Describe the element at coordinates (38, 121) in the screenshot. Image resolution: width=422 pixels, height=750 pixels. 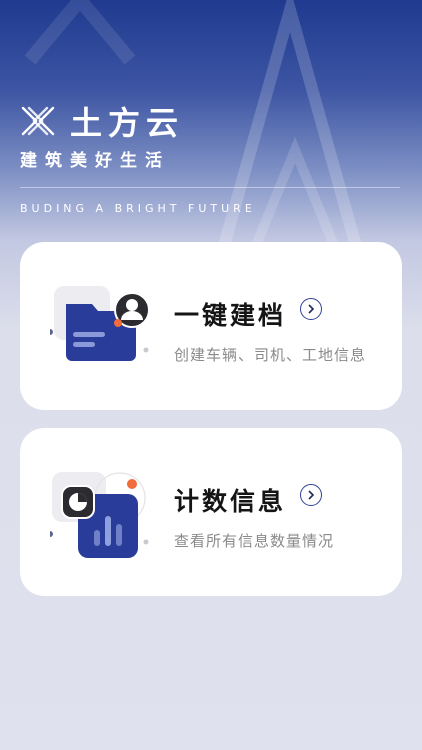
I see `logo-icon` at that location.